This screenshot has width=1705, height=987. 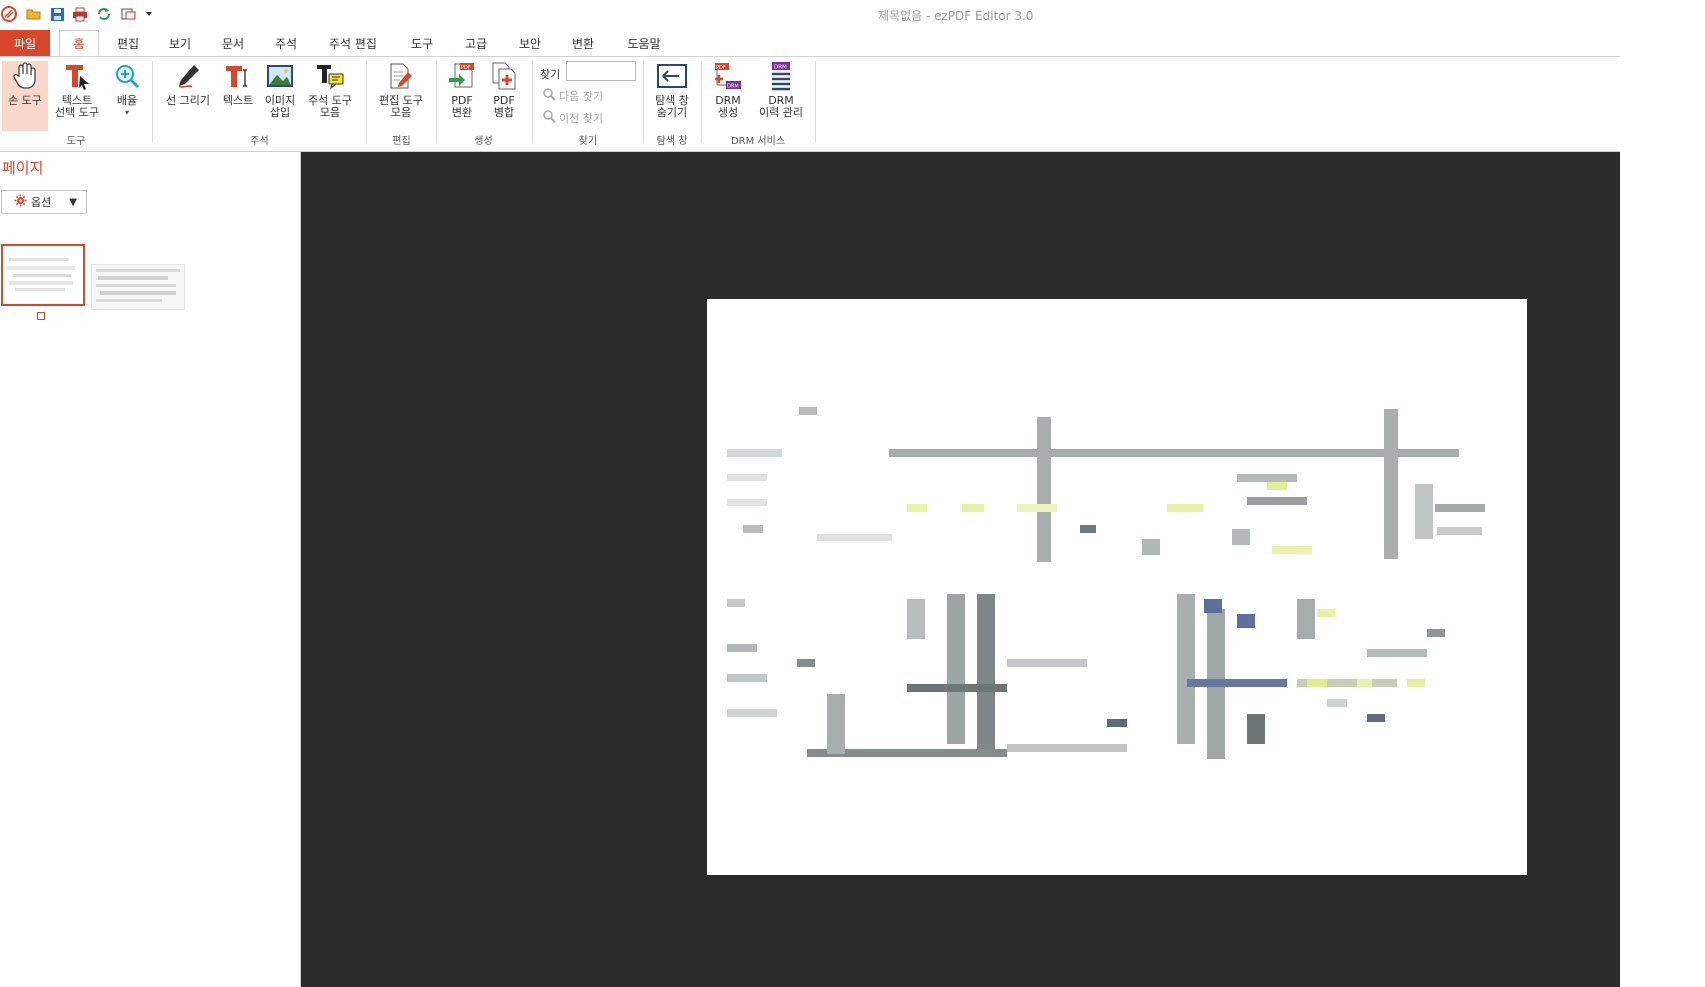 I want to click on annotation-icon, so click(x=330, y=76).